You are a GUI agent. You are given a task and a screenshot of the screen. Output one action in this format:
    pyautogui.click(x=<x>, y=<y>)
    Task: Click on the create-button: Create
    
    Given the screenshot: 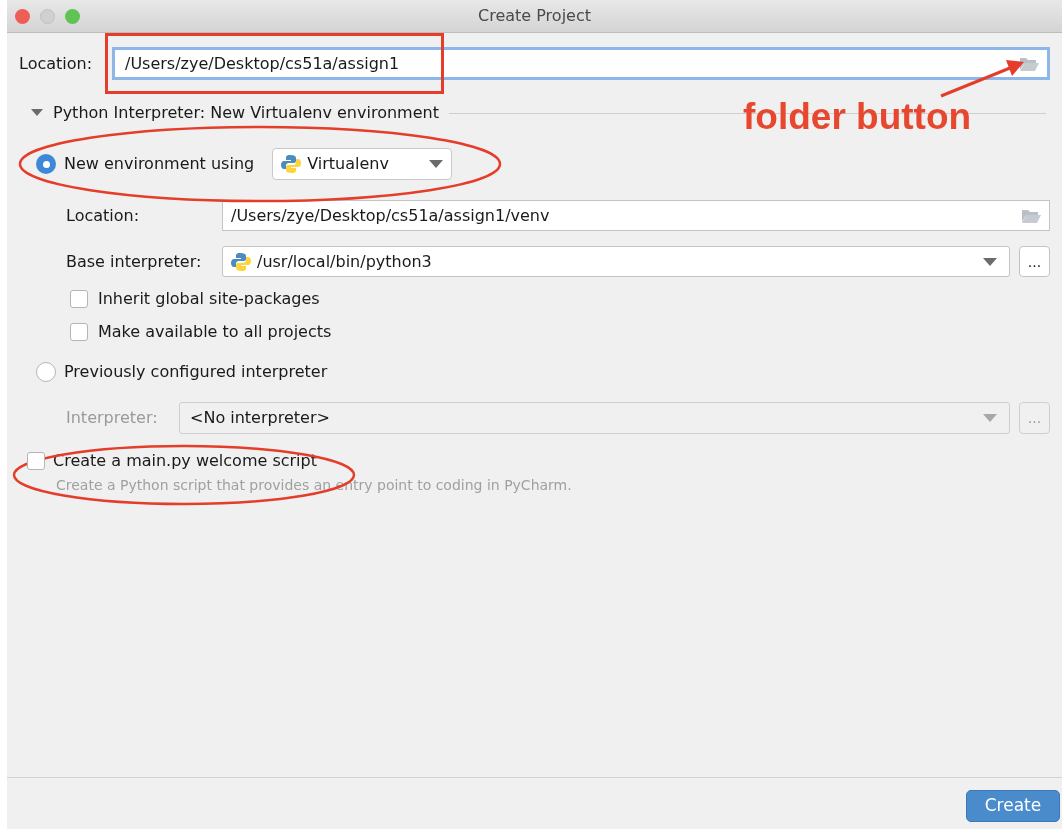 What is the action you would take?
    pyautogui.click(x=1013, y=806)
    